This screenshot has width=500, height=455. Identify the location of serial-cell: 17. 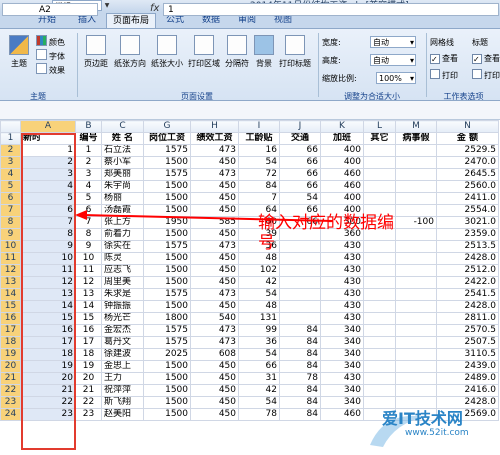
(48, 342).